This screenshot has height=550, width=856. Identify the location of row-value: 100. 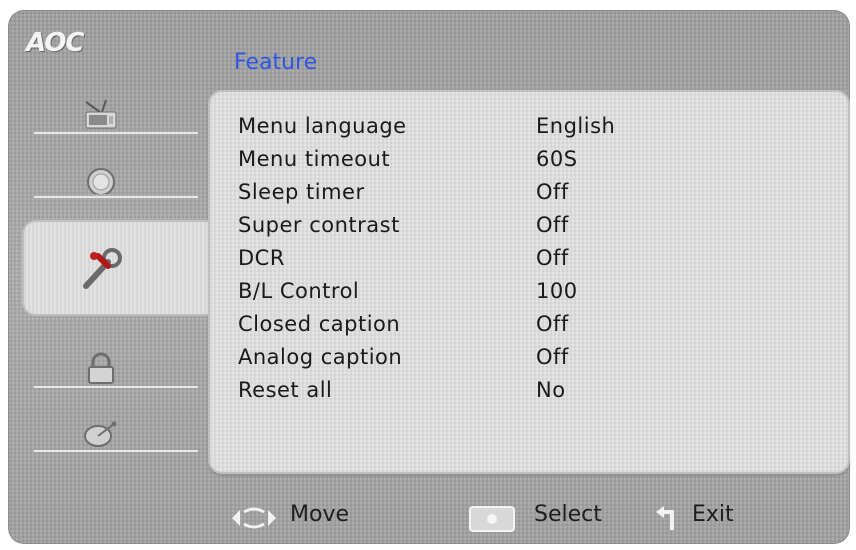
(557, 291).